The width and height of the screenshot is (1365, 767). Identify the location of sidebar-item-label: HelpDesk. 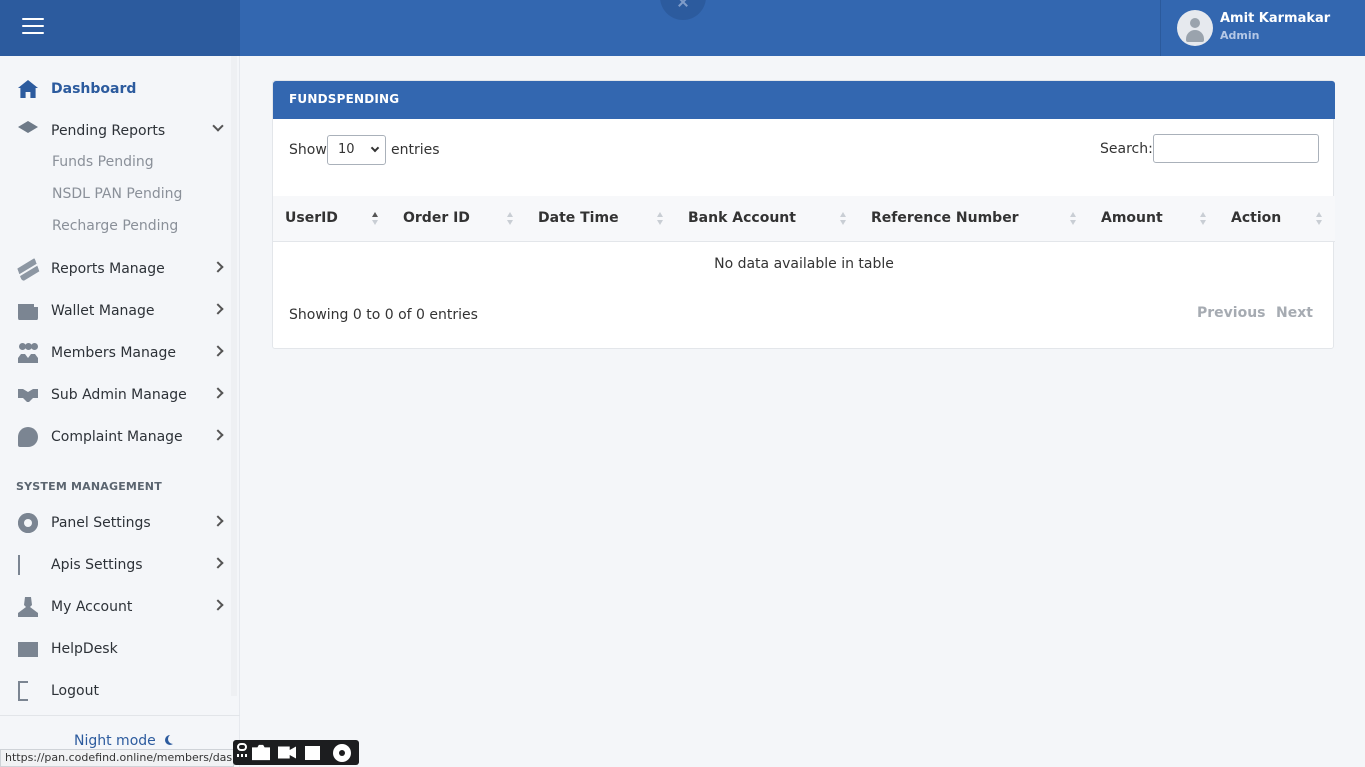
(84, 649).